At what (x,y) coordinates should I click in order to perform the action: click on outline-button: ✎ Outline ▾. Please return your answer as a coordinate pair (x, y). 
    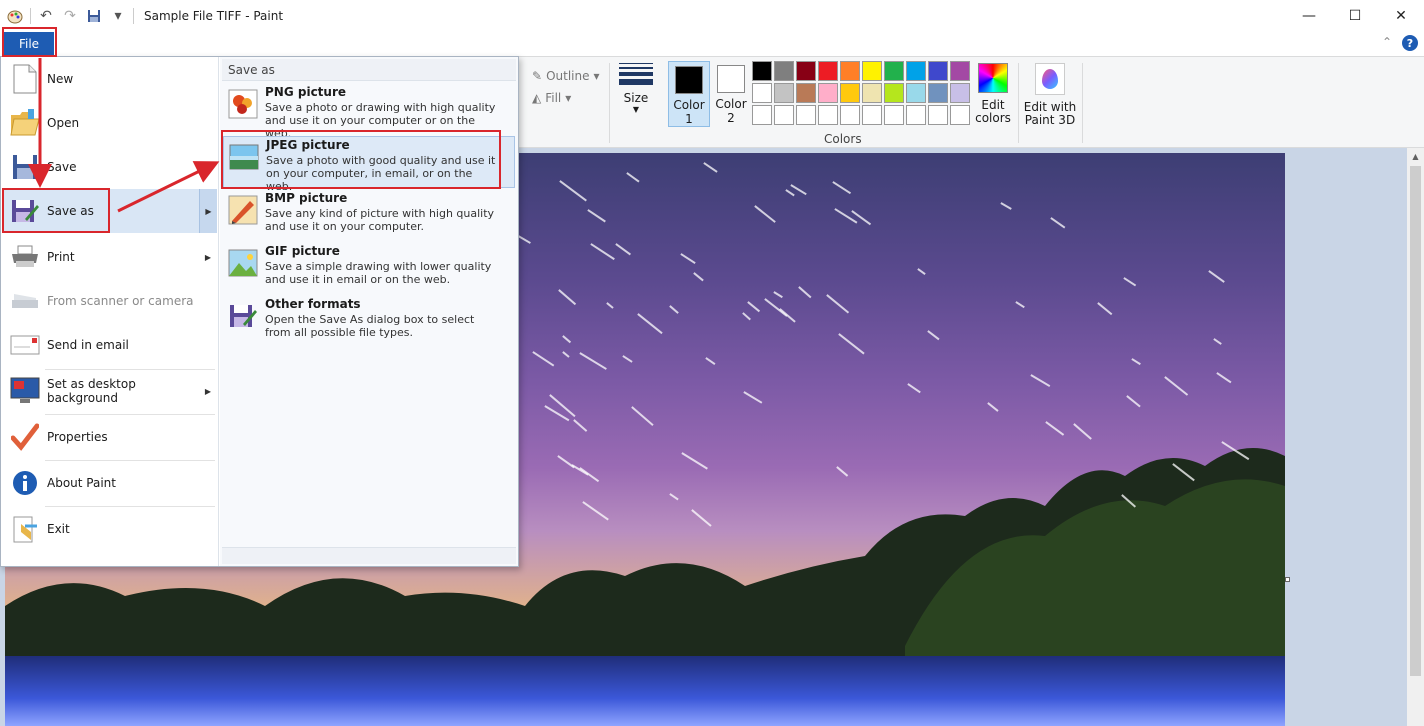
    Looking at the image, I should click on (566, 76).